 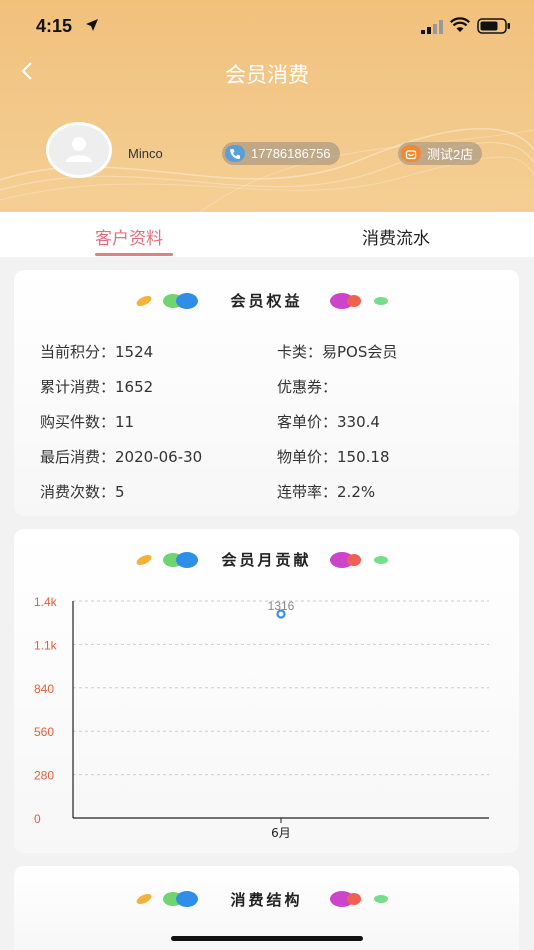 I want to click on member-name: Minco, so click(x=145, y=153).